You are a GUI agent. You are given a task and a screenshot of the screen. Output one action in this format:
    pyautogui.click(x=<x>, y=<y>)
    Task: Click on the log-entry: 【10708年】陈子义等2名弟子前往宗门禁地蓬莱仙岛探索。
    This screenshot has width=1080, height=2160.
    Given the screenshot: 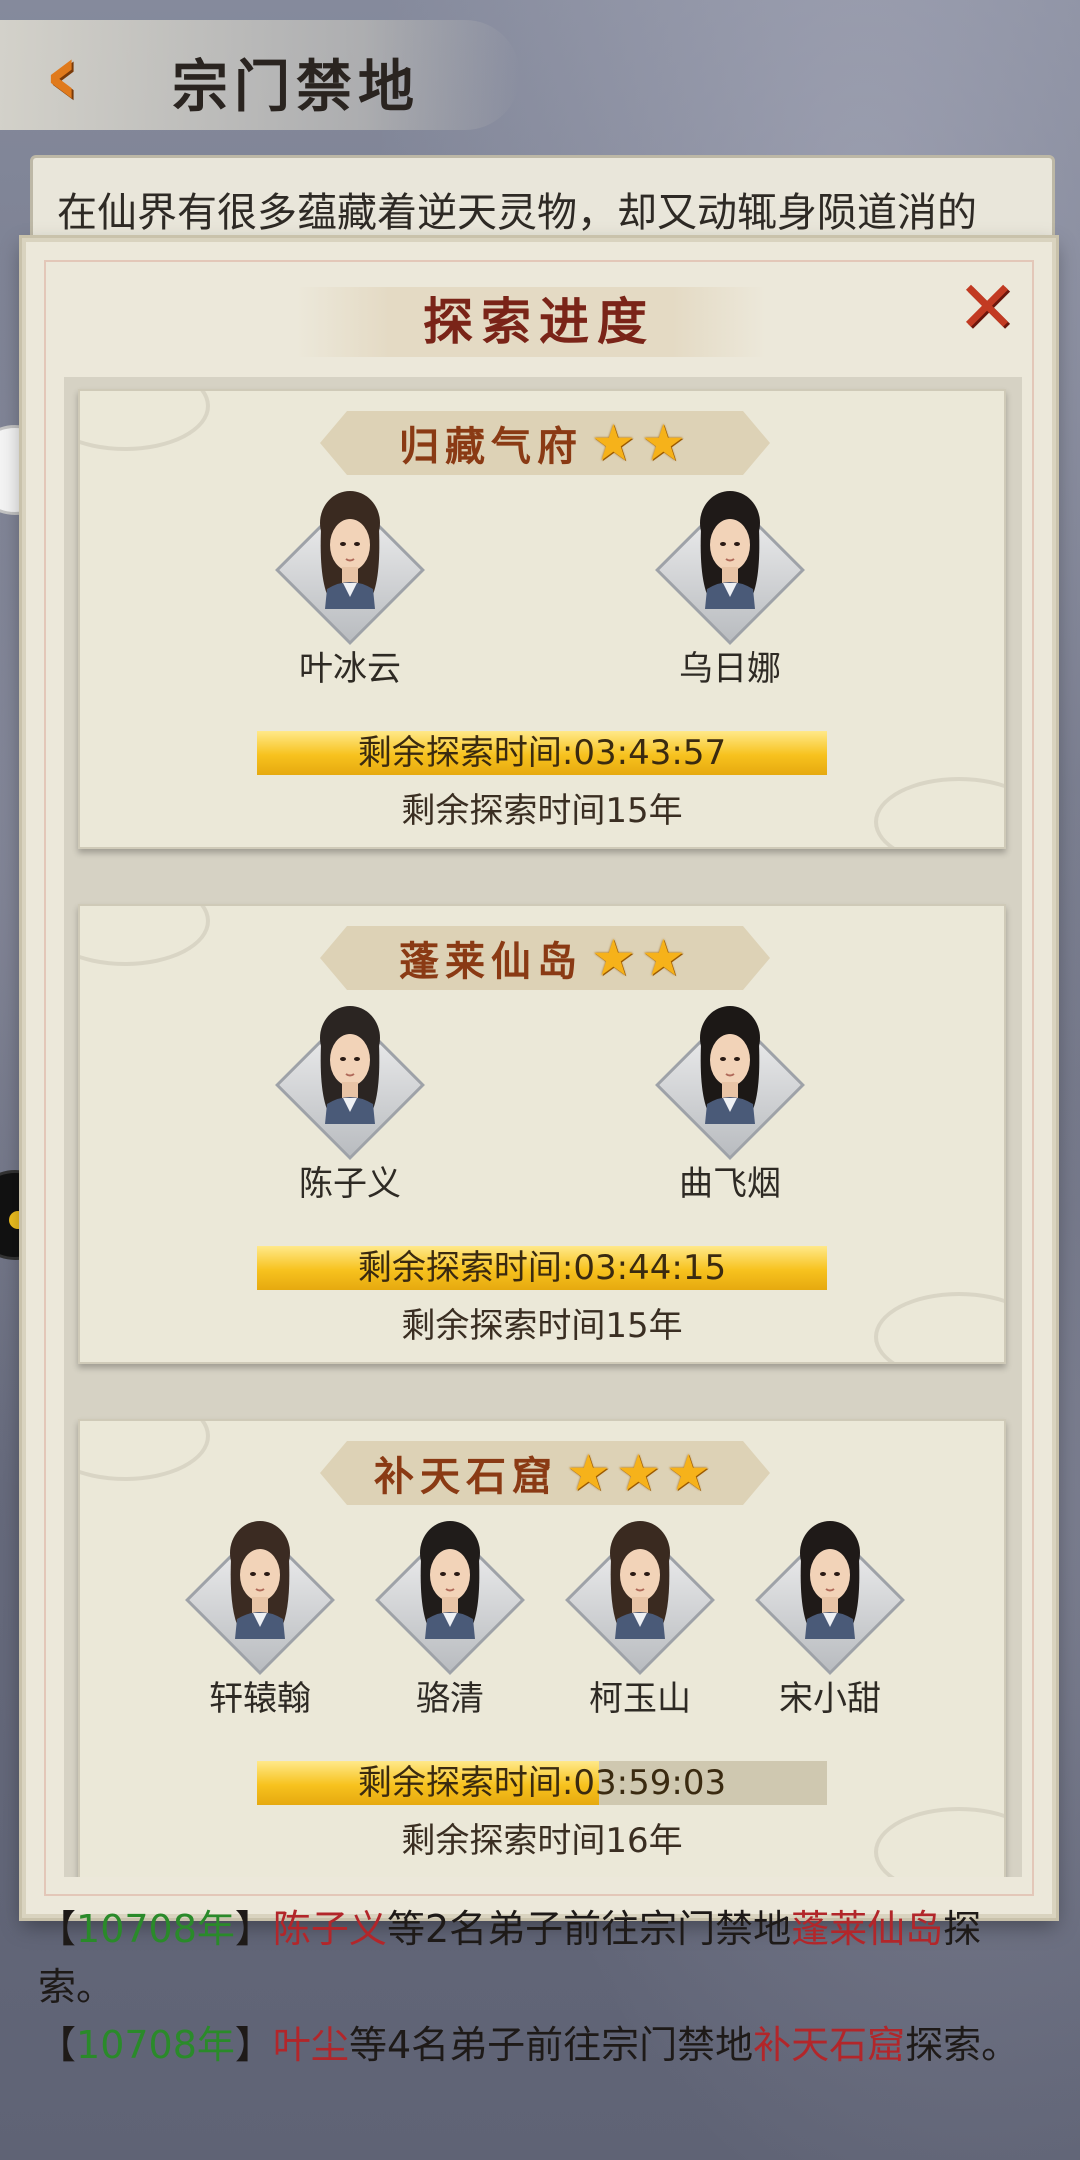 What is the action you would take?
    pyautogui.click(x=543, y=1958)
    